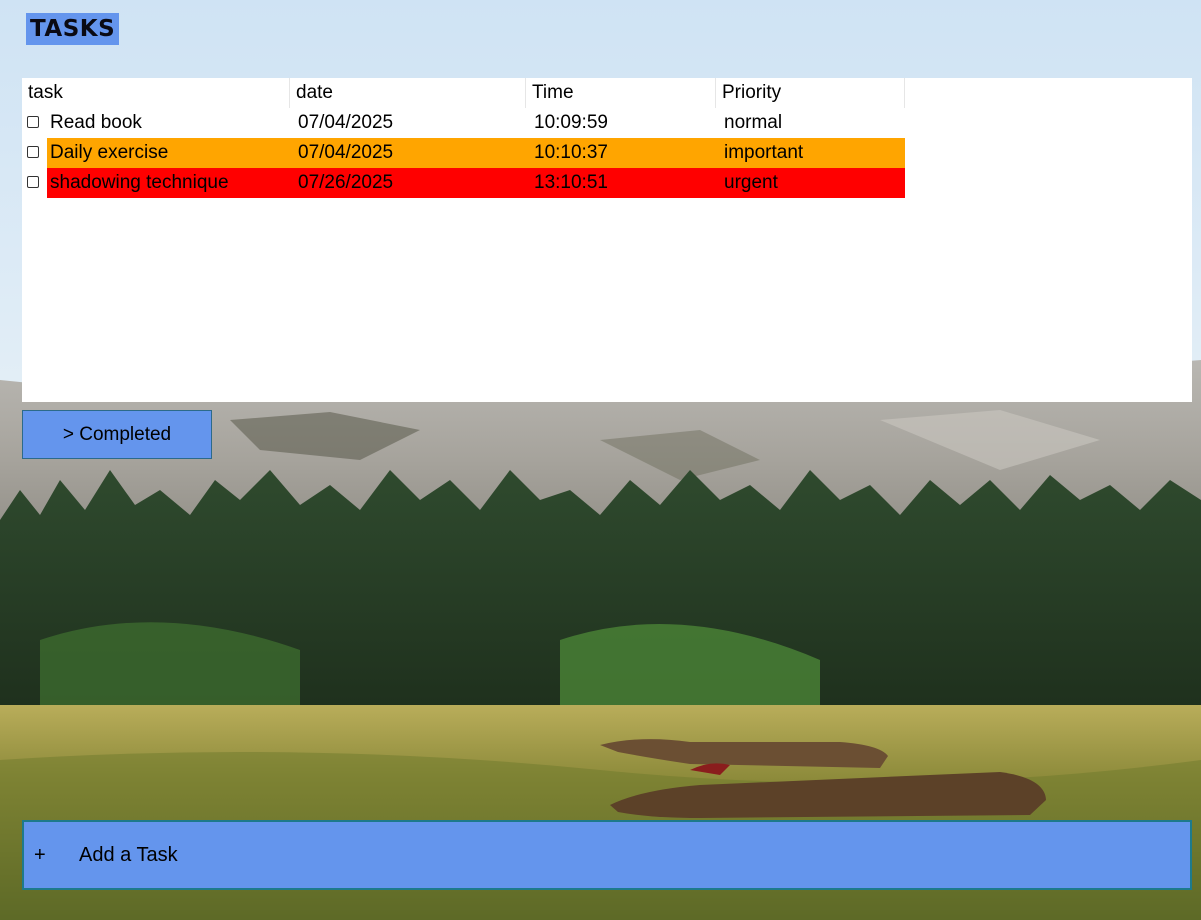 The width and height of the screenshot is (1201, 920). Describe the element at coordinates (571, 152) in the screenshot. I see `task-time: 10:10:37` at that location.